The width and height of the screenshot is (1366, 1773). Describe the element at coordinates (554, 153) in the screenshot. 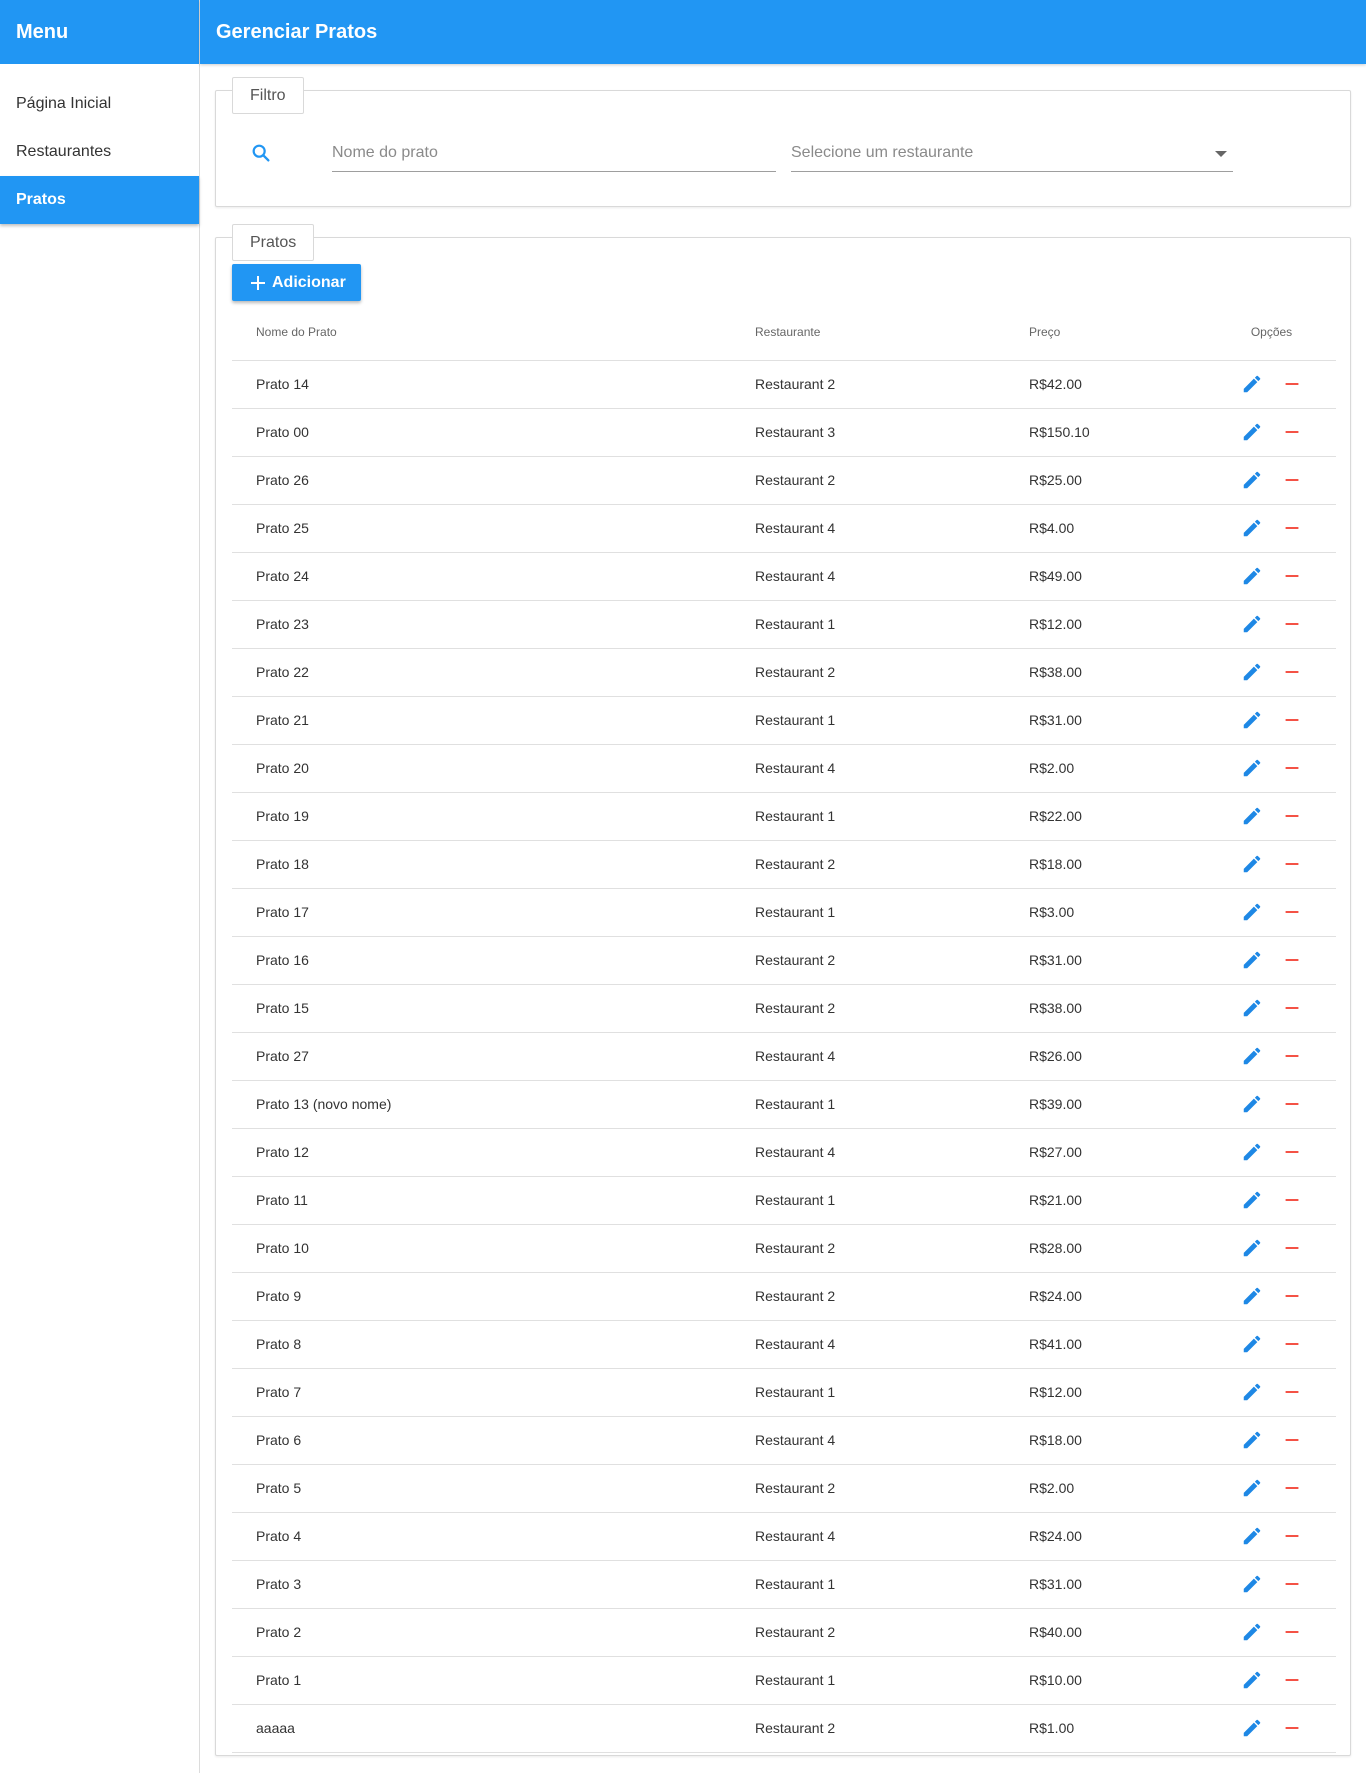

I see `dish-name-input` at that location.